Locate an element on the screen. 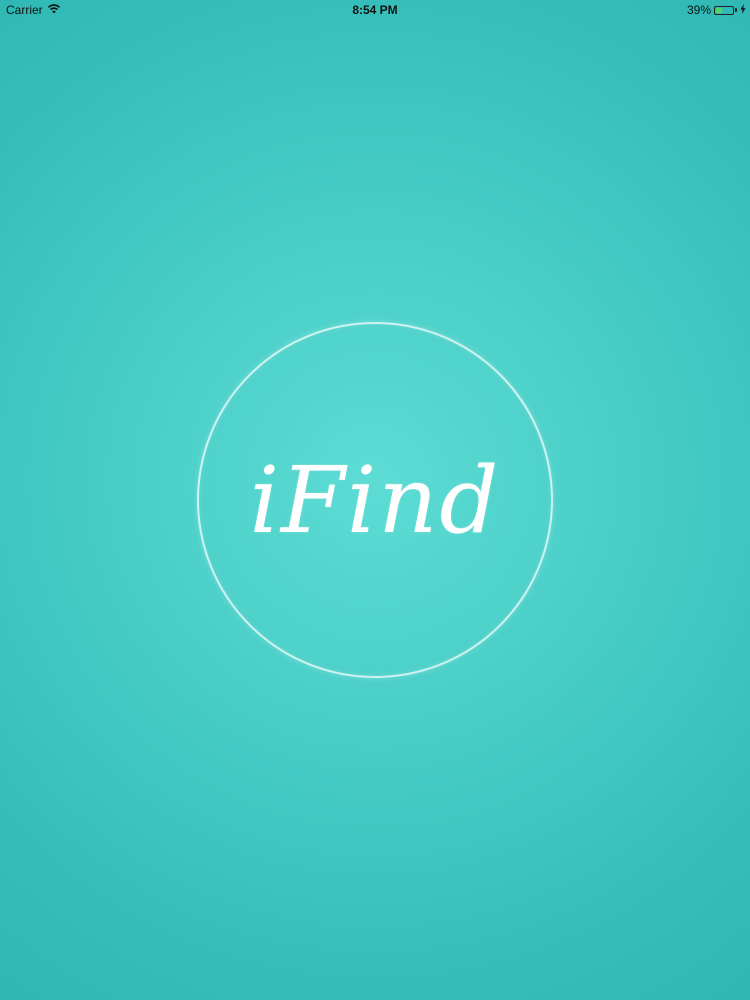  battery-cap is located at coordinates (736, 10).